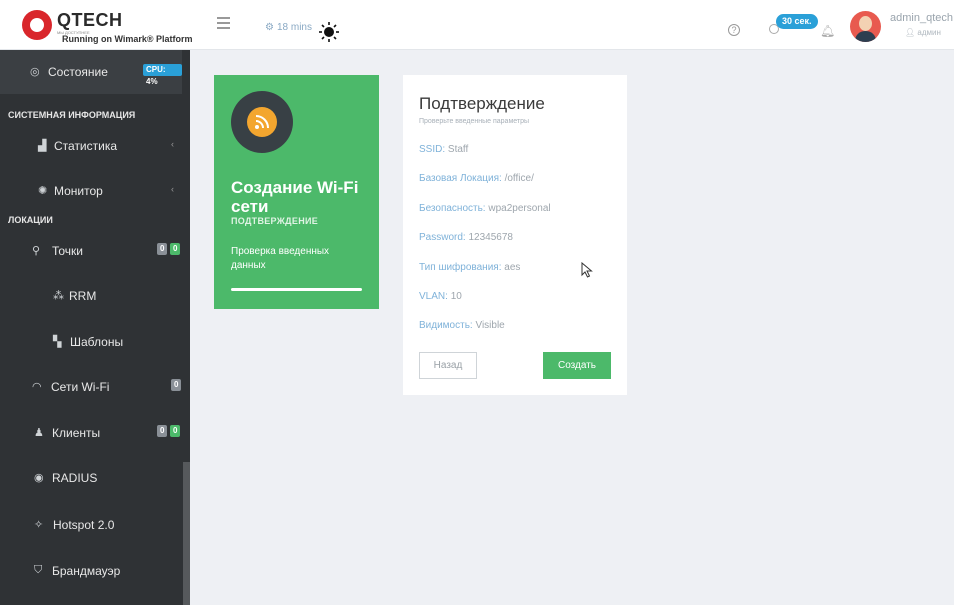 The width and height of the screenshot is (954, 605). I want to click on page-title: Подтверждение, so click(482, 103).